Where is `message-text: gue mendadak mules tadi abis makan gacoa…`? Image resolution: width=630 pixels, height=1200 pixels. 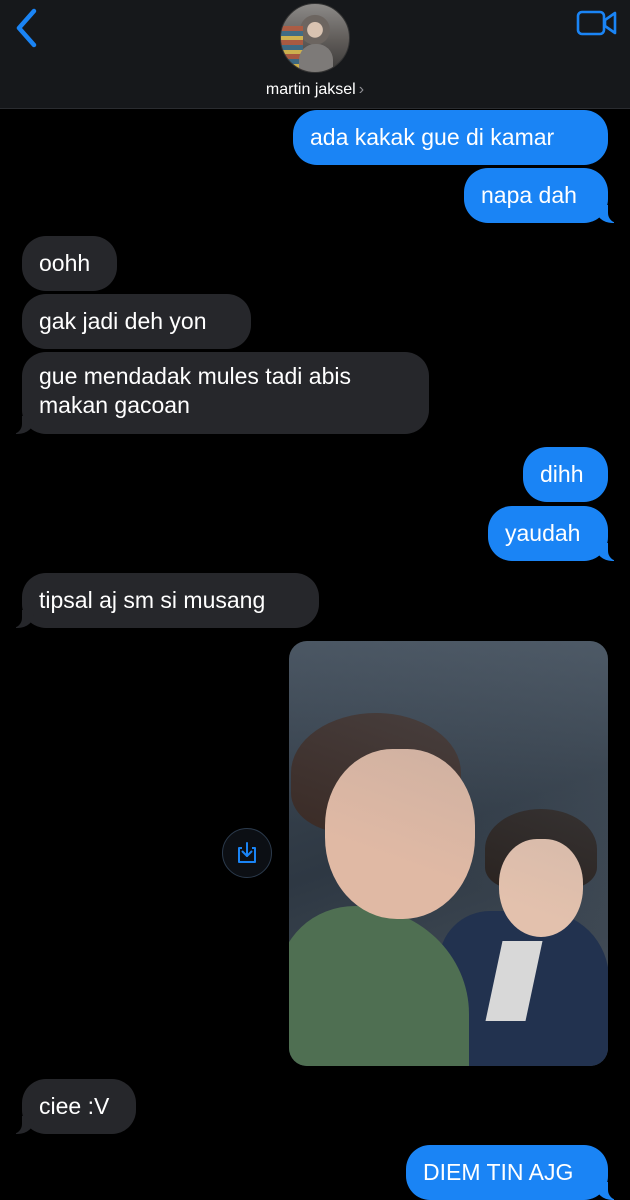 message-text: gue mendadak mules tadi abis makan gacoa… is located at coordinates (195, 390).